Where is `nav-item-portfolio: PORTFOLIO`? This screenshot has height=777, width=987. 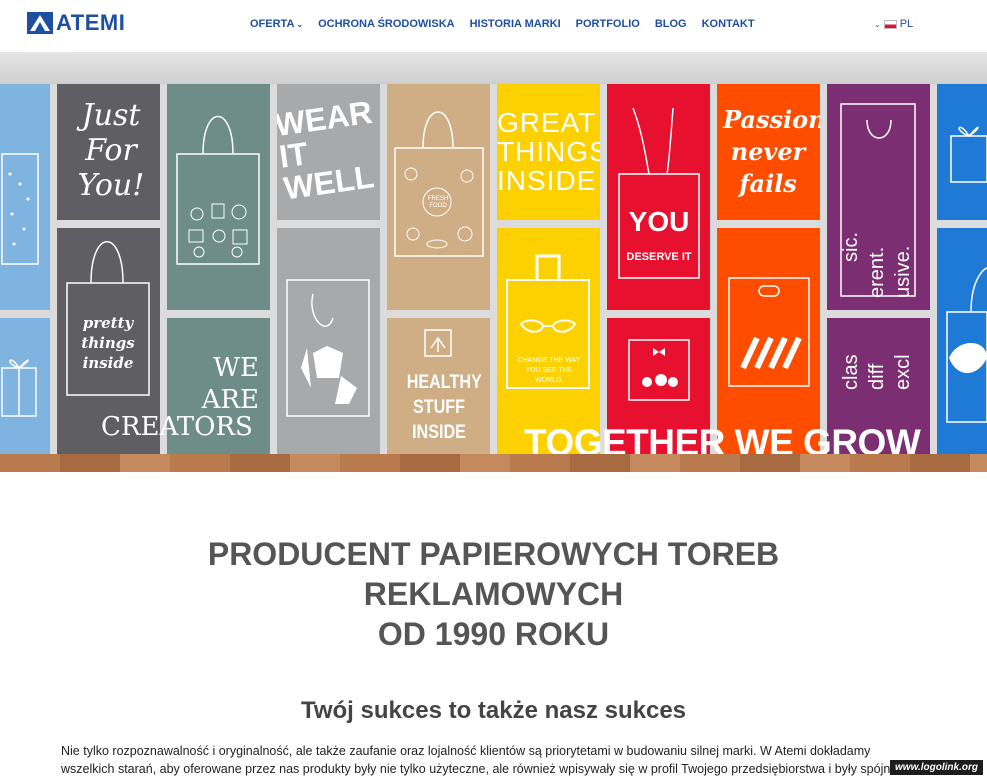 nav-item-portfolio: PORTFOLIO is located at coordinates (608, 24).